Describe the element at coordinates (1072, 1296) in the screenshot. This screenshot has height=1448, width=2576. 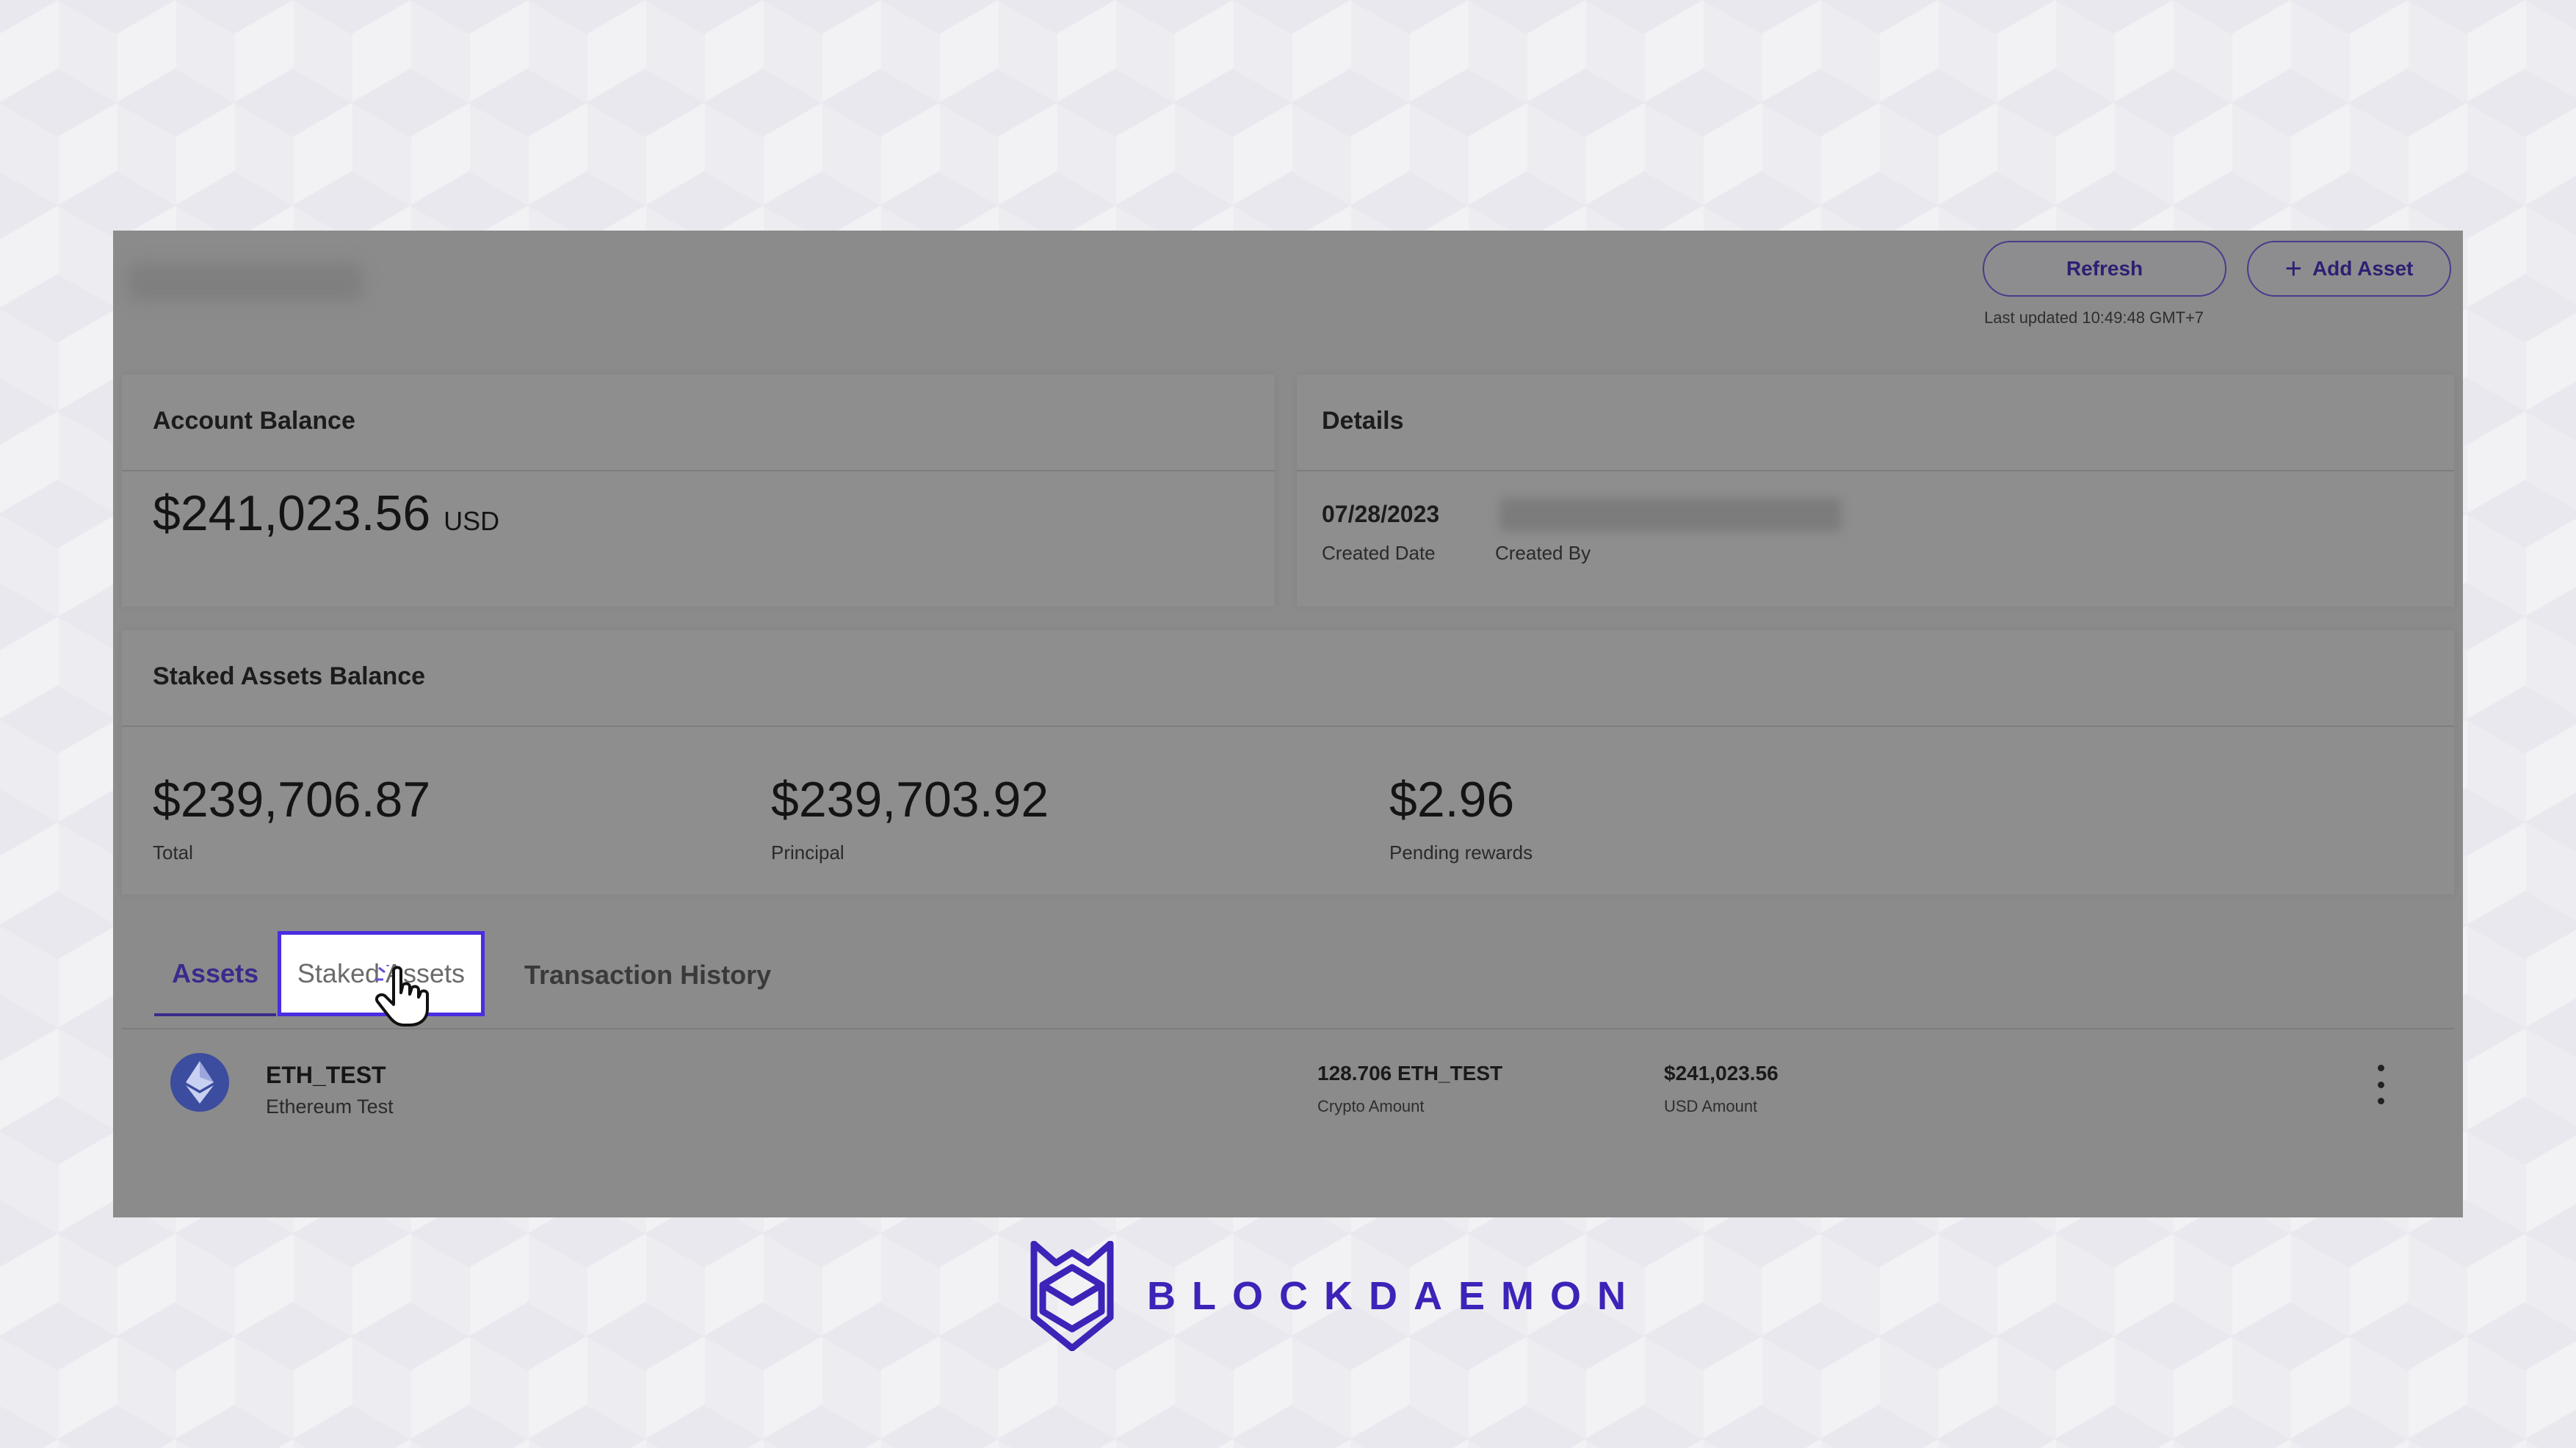
I see `blockdaemon-logo-icon` at that location.